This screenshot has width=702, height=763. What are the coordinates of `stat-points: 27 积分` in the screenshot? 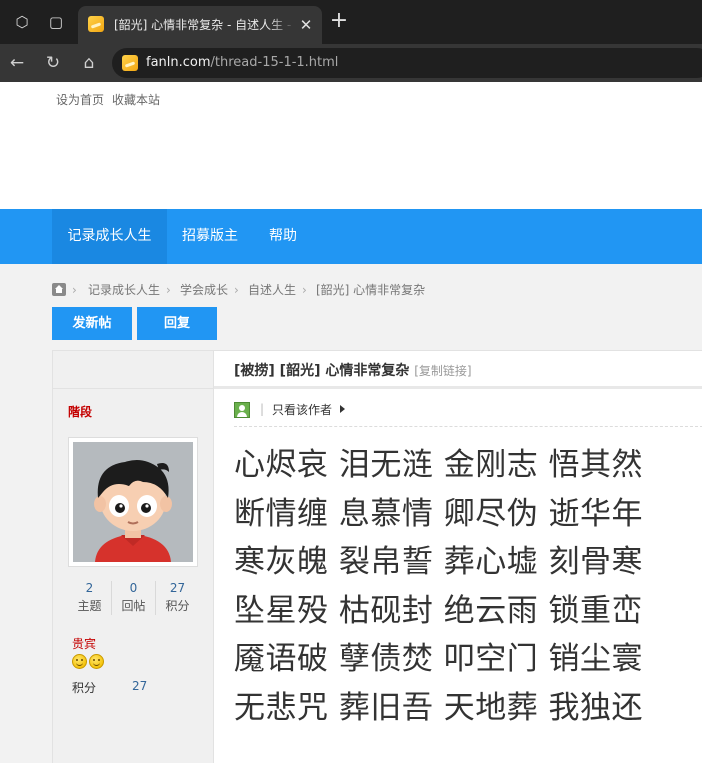 It's located at (177, 598).